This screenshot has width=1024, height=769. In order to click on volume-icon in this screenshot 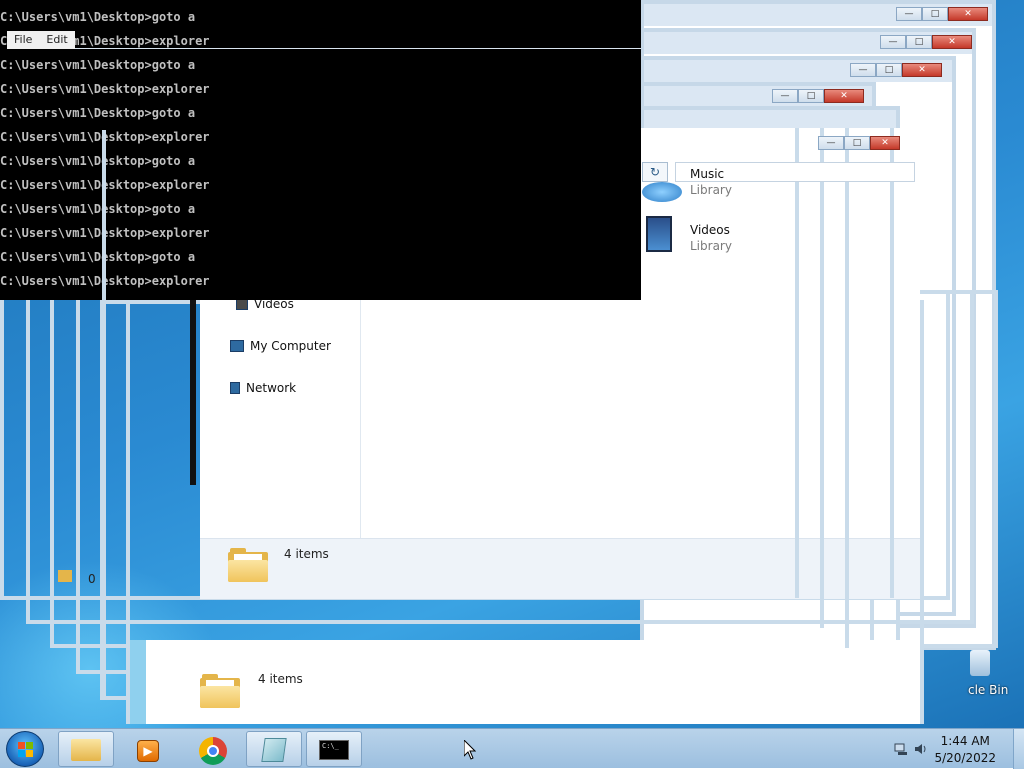, I will do `click(921, 749)`.